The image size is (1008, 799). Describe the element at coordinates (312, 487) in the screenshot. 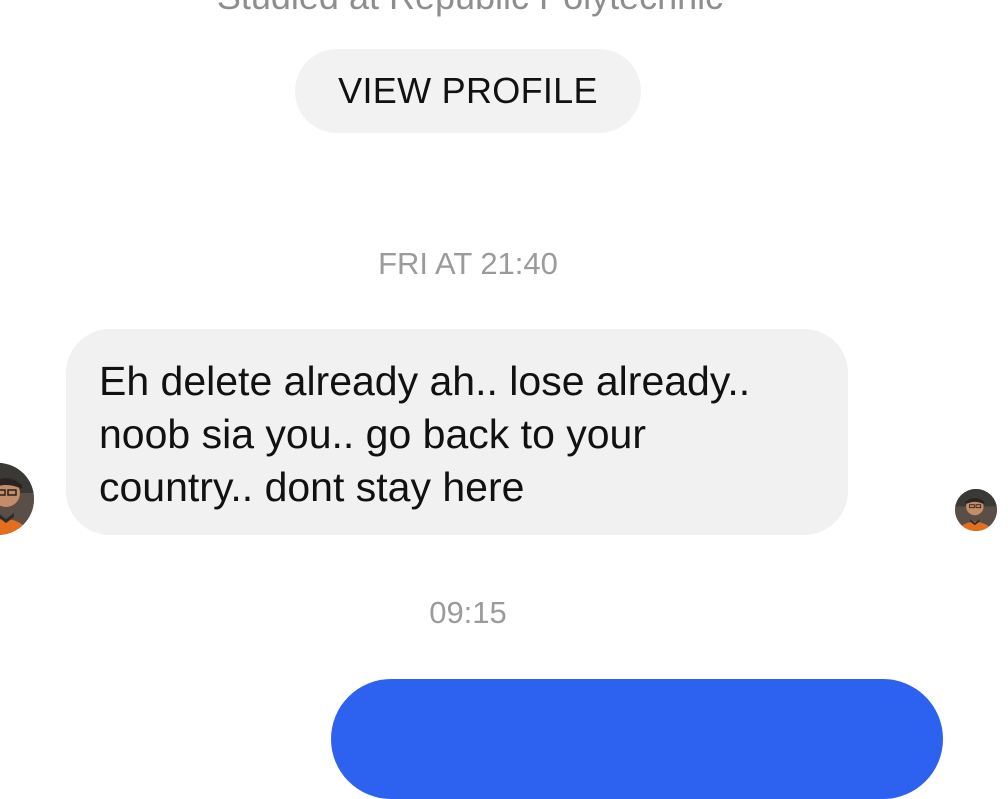

I see `message-line: country.. dont stay here` at that location.